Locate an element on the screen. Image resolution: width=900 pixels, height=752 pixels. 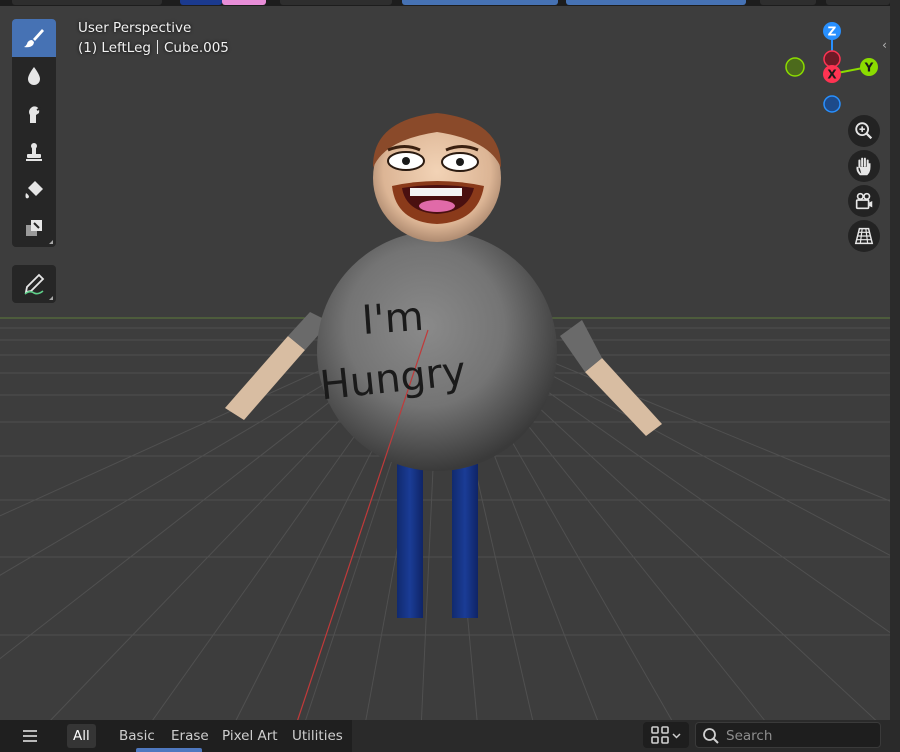
object-info: (1) LeftLeg Cube.005 is located at coordinates (153, 48).